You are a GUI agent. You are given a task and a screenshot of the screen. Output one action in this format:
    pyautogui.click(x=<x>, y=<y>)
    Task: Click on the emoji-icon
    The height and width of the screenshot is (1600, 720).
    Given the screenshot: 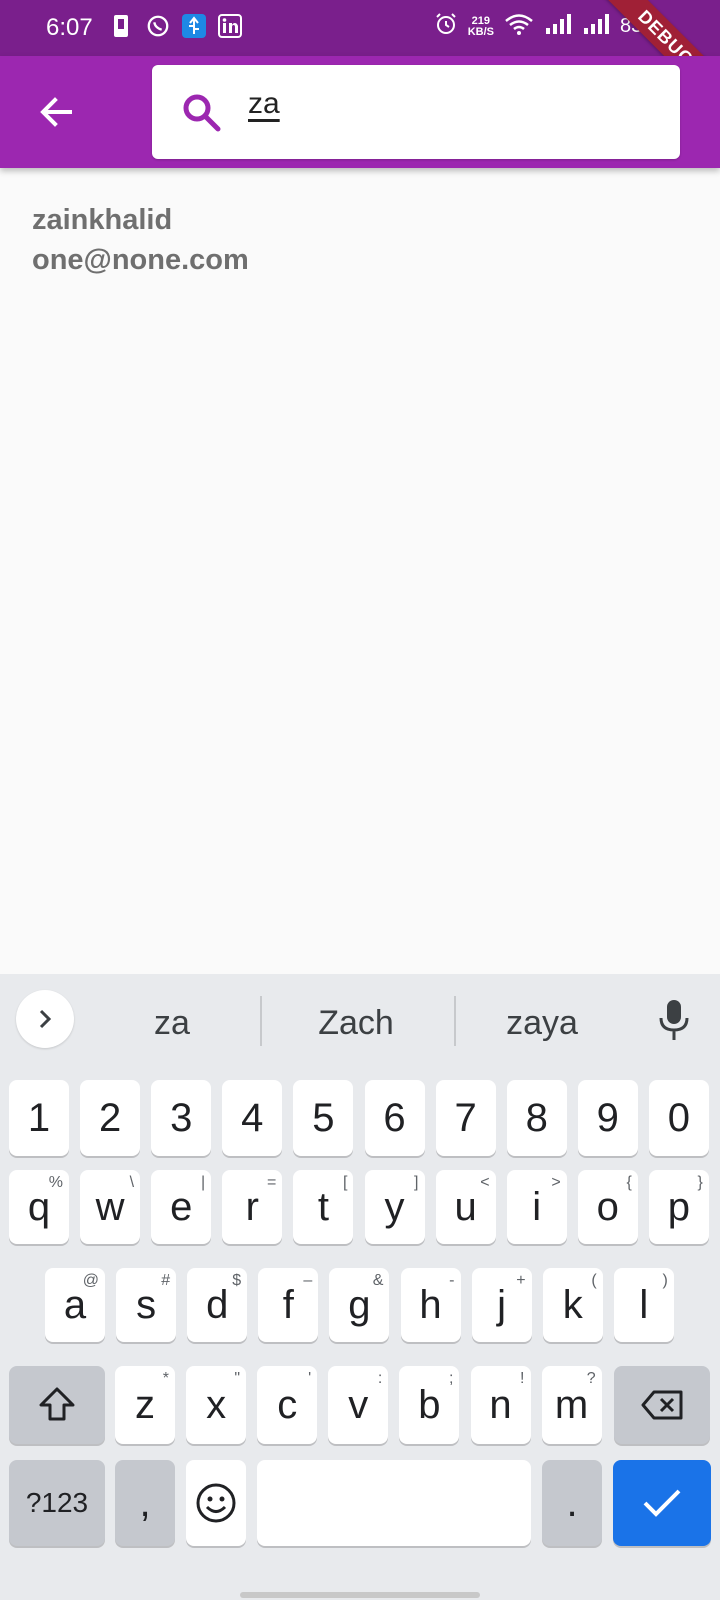 What is the action you would take?
    pyautogui.click(x=216, y=1503)
    